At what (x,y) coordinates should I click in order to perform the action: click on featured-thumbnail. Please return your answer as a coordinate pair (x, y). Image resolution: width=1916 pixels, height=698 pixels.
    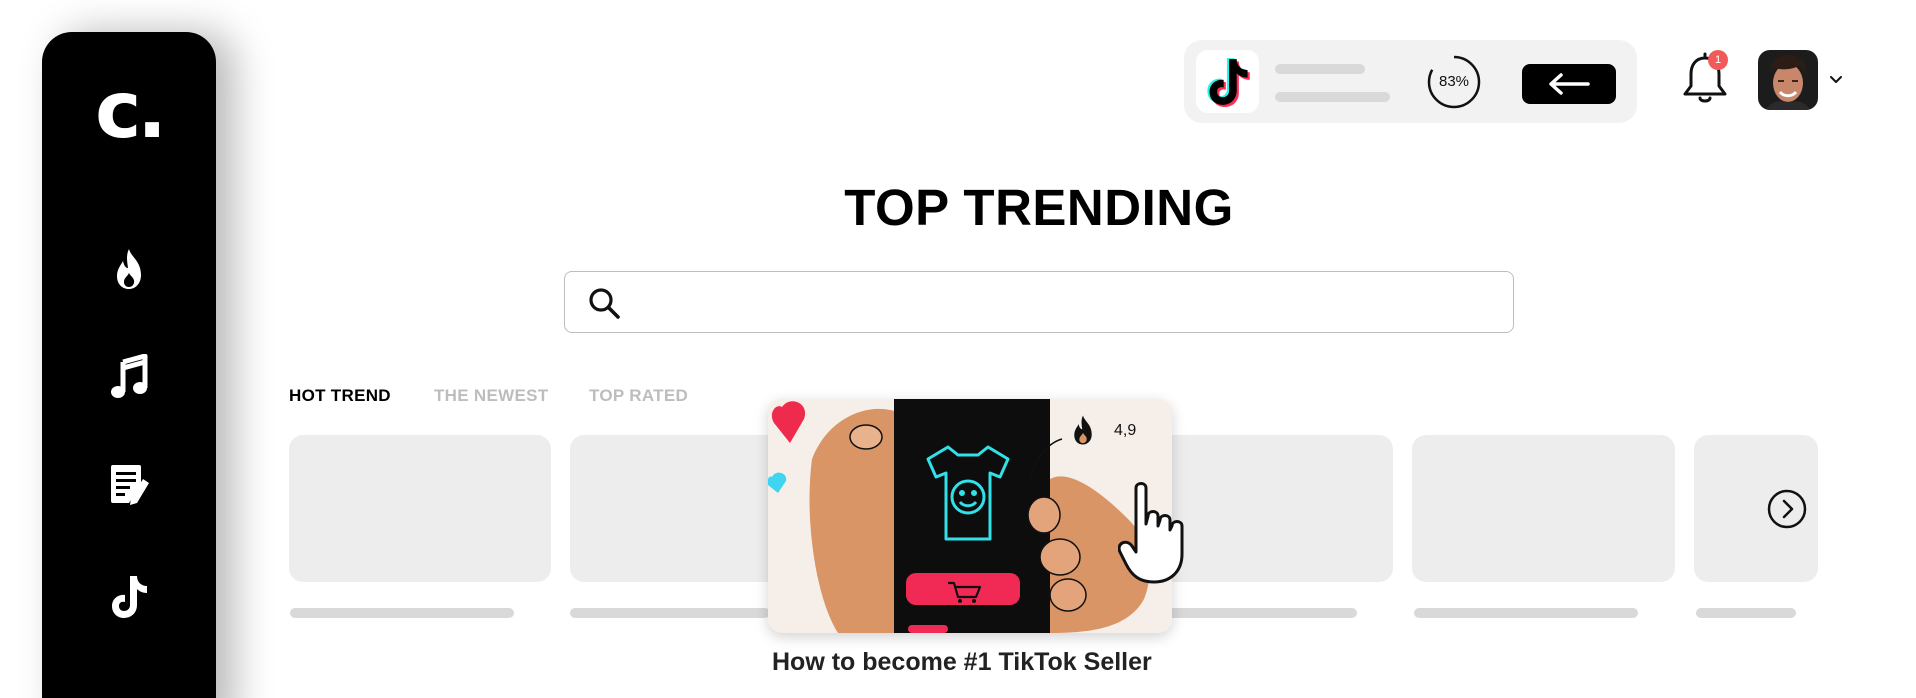
    Looking at the image, I should click on (970, 516).